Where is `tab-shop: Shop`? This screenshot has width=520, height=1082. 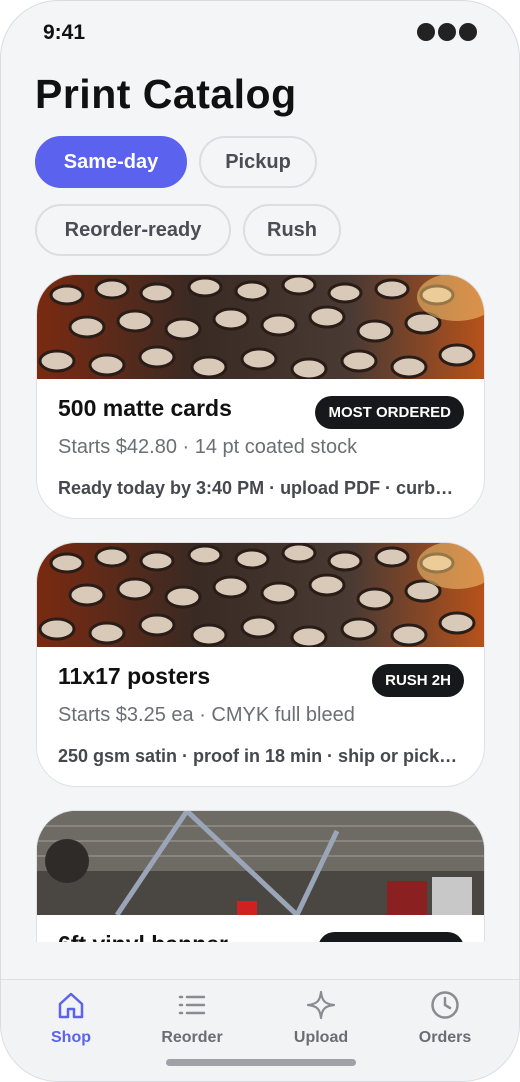
tab-shop: Shop is located at coordinates (71, 1020).